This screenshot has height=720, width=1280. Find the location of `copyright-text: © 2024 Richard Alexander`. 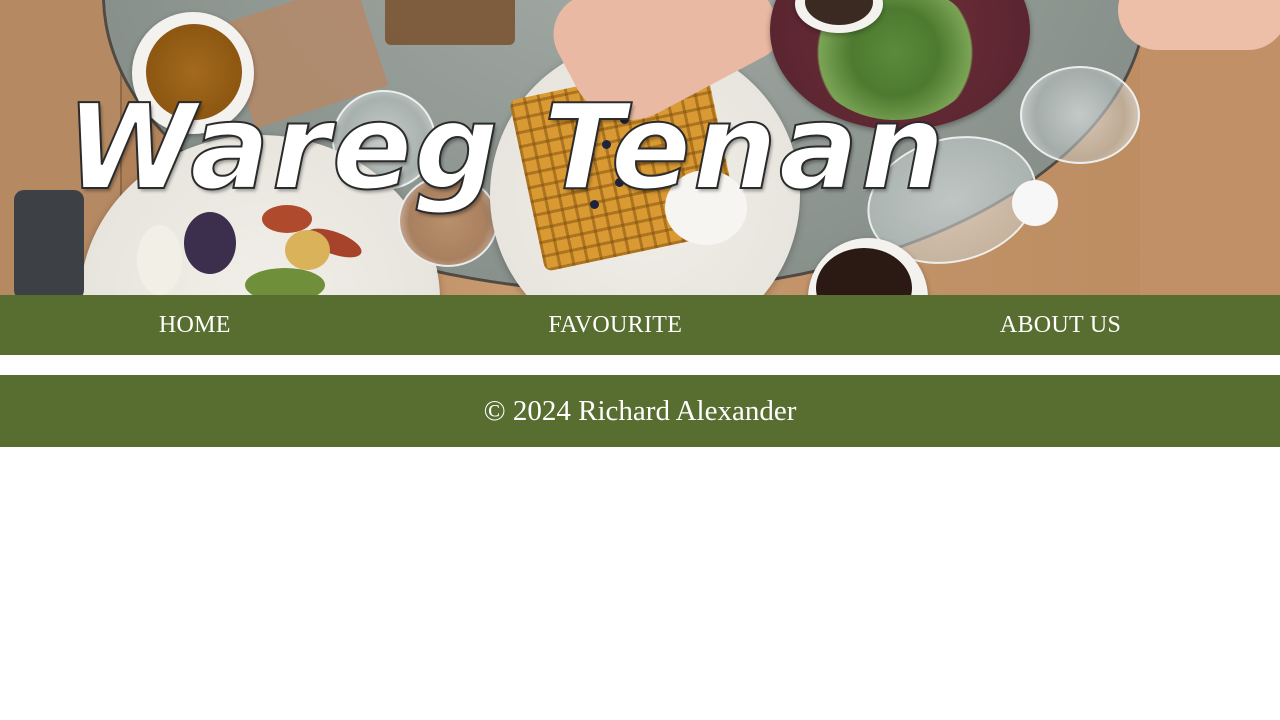

copyright-text: © 2024 Richard Alexander is located at coordinates (640, 410).